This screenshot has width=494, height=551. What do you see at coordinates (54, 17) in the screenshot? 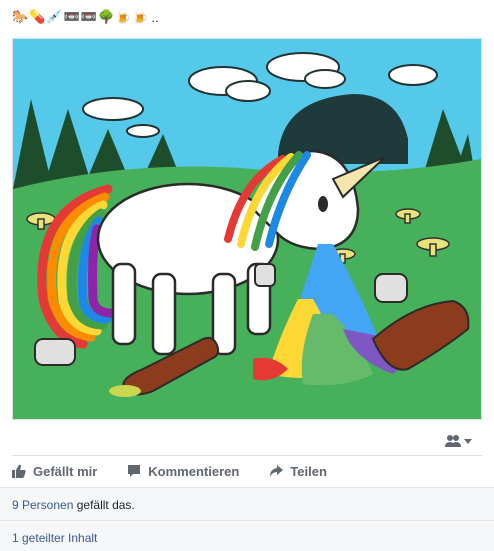
I see `syringe-icon: 💉` at bounding box center [54, 17].